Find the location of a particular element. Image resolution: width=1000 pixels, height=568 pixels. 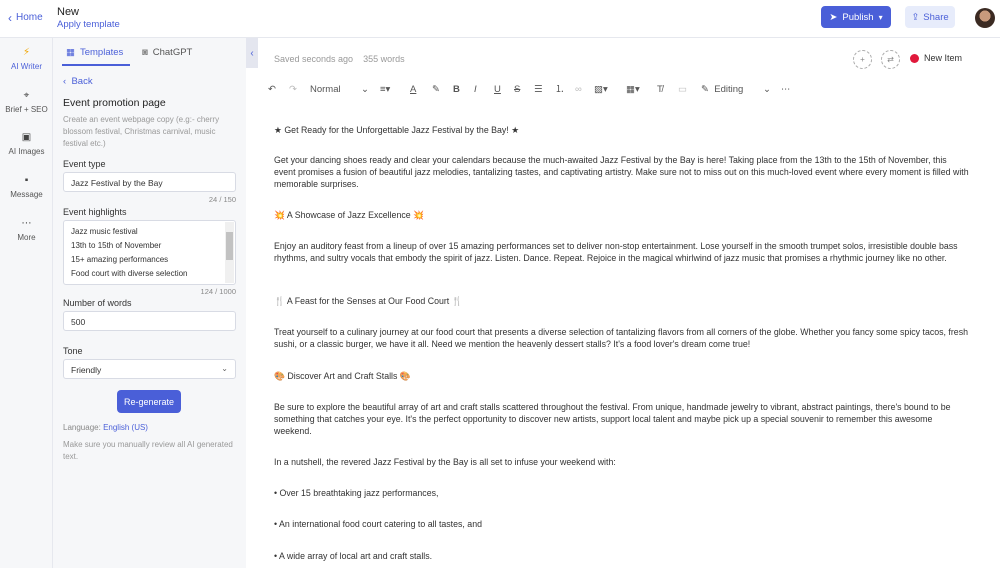

rail-label: More is located at coordinates (26, 237).